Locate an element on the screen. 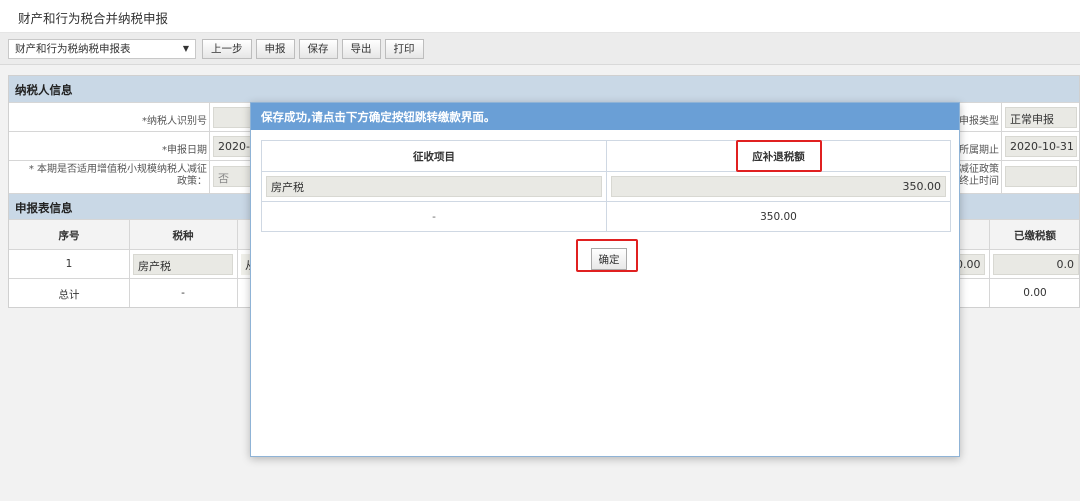 Image resolution: width=1080 pixels, height=501 pixels. form-type-select: 财产和行为税纳税申报表 ▼ is located at coordinates (102, 48).